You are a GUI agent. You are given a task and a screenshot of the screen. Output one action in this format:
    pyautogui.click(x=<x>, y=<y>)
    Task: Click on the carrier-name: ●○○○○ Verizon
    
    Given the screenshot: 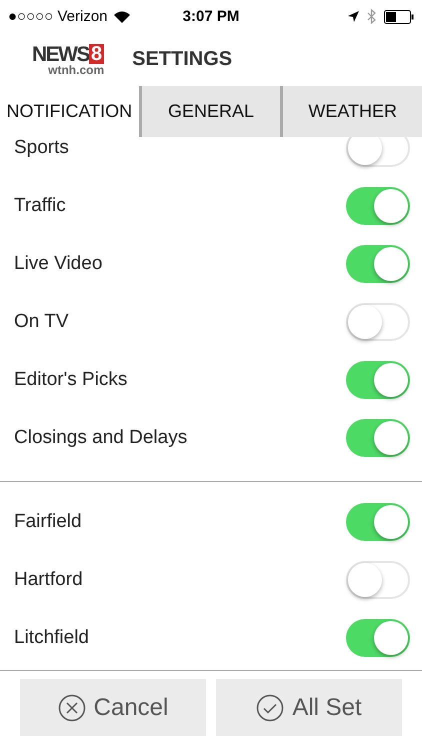 What is the action you would take?
    pyautogui.click(x=58, y=16)
    